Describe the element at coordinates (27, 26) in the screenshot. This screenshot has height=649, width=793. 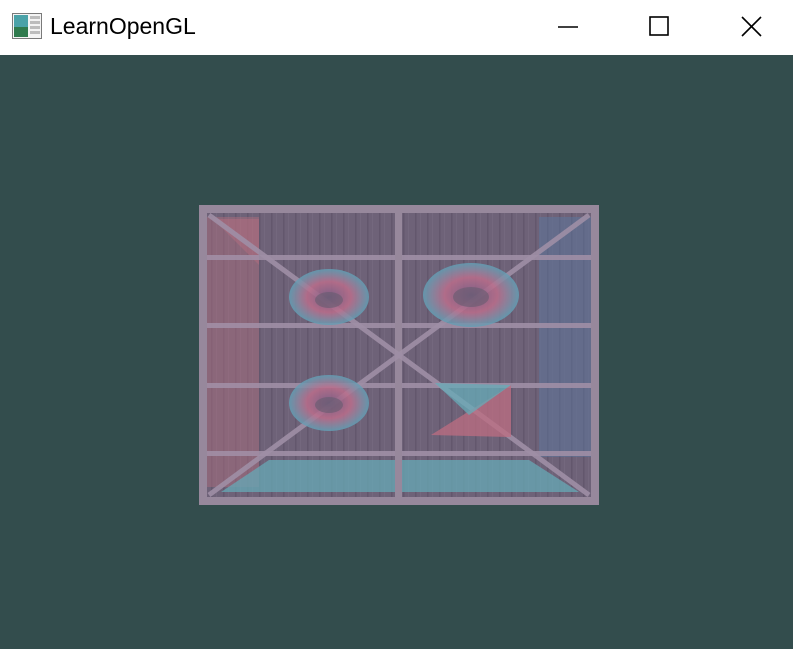
I see `app-window-icon` at that location.